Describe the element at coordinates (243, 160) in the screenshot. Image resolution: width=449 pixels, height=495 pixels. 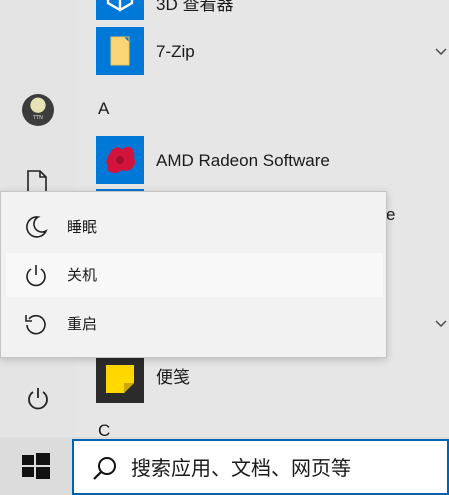
I see `app-label: AMD Radeon Software` at that location.